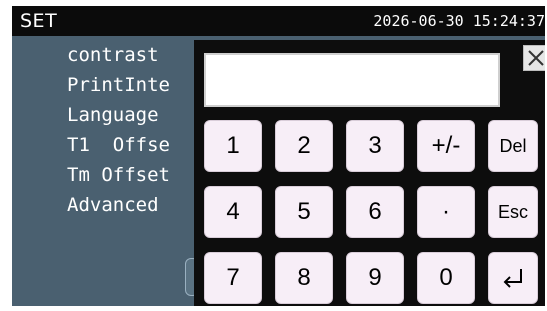  I want to click on menu-item-advanced: Advanced, so click(118, 205).